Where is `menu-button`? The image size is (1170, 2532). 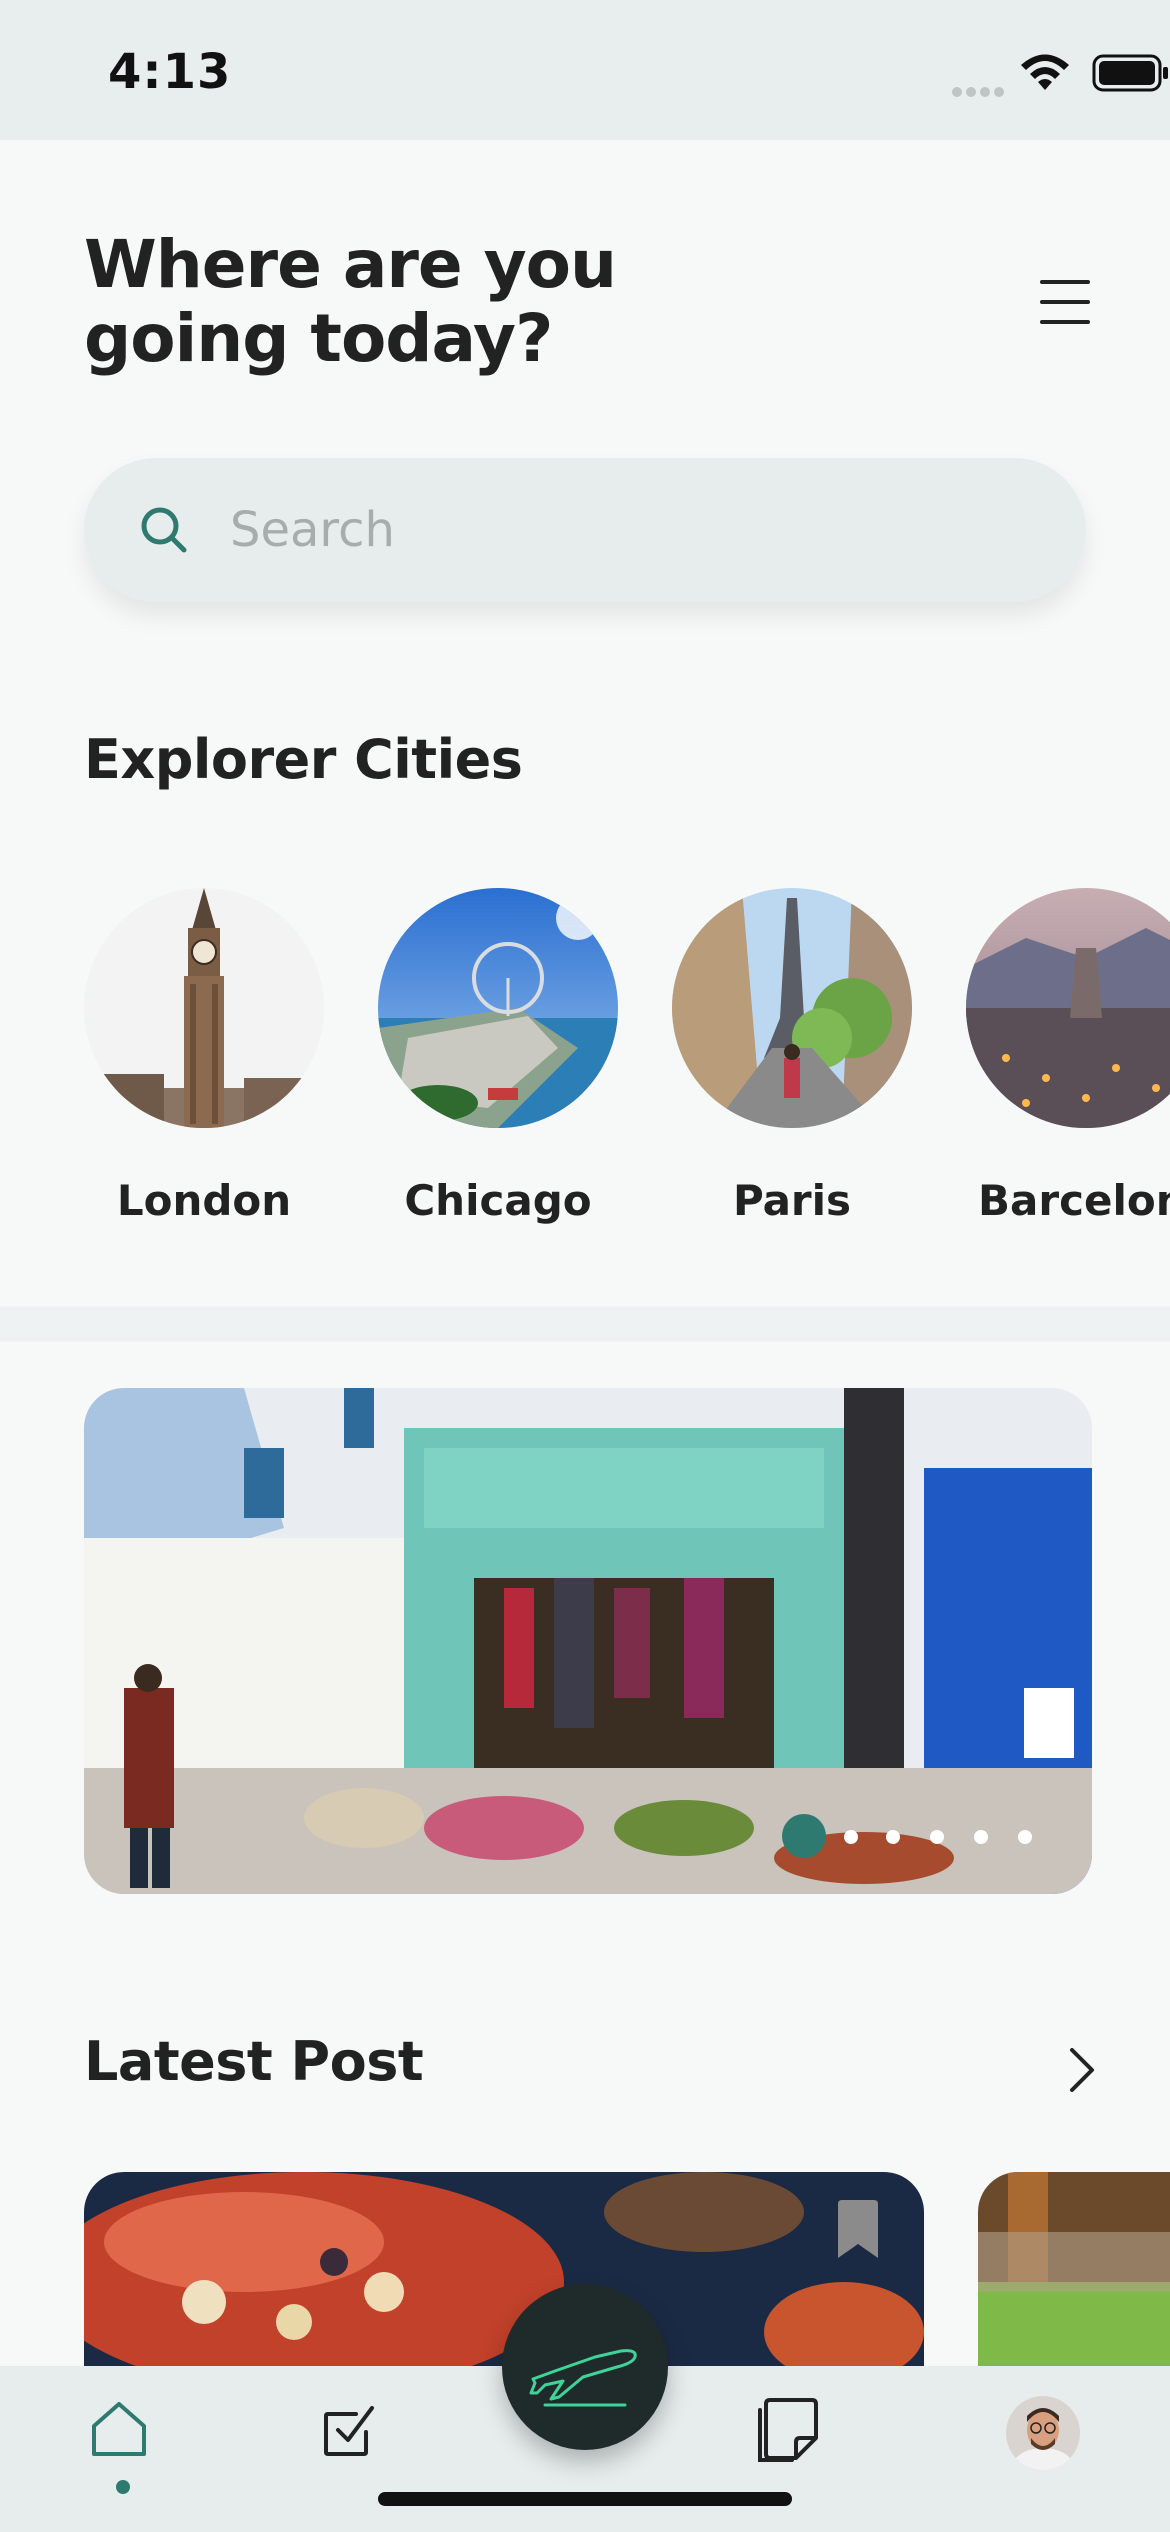 menu-button is located at coordinates (1070, 308).